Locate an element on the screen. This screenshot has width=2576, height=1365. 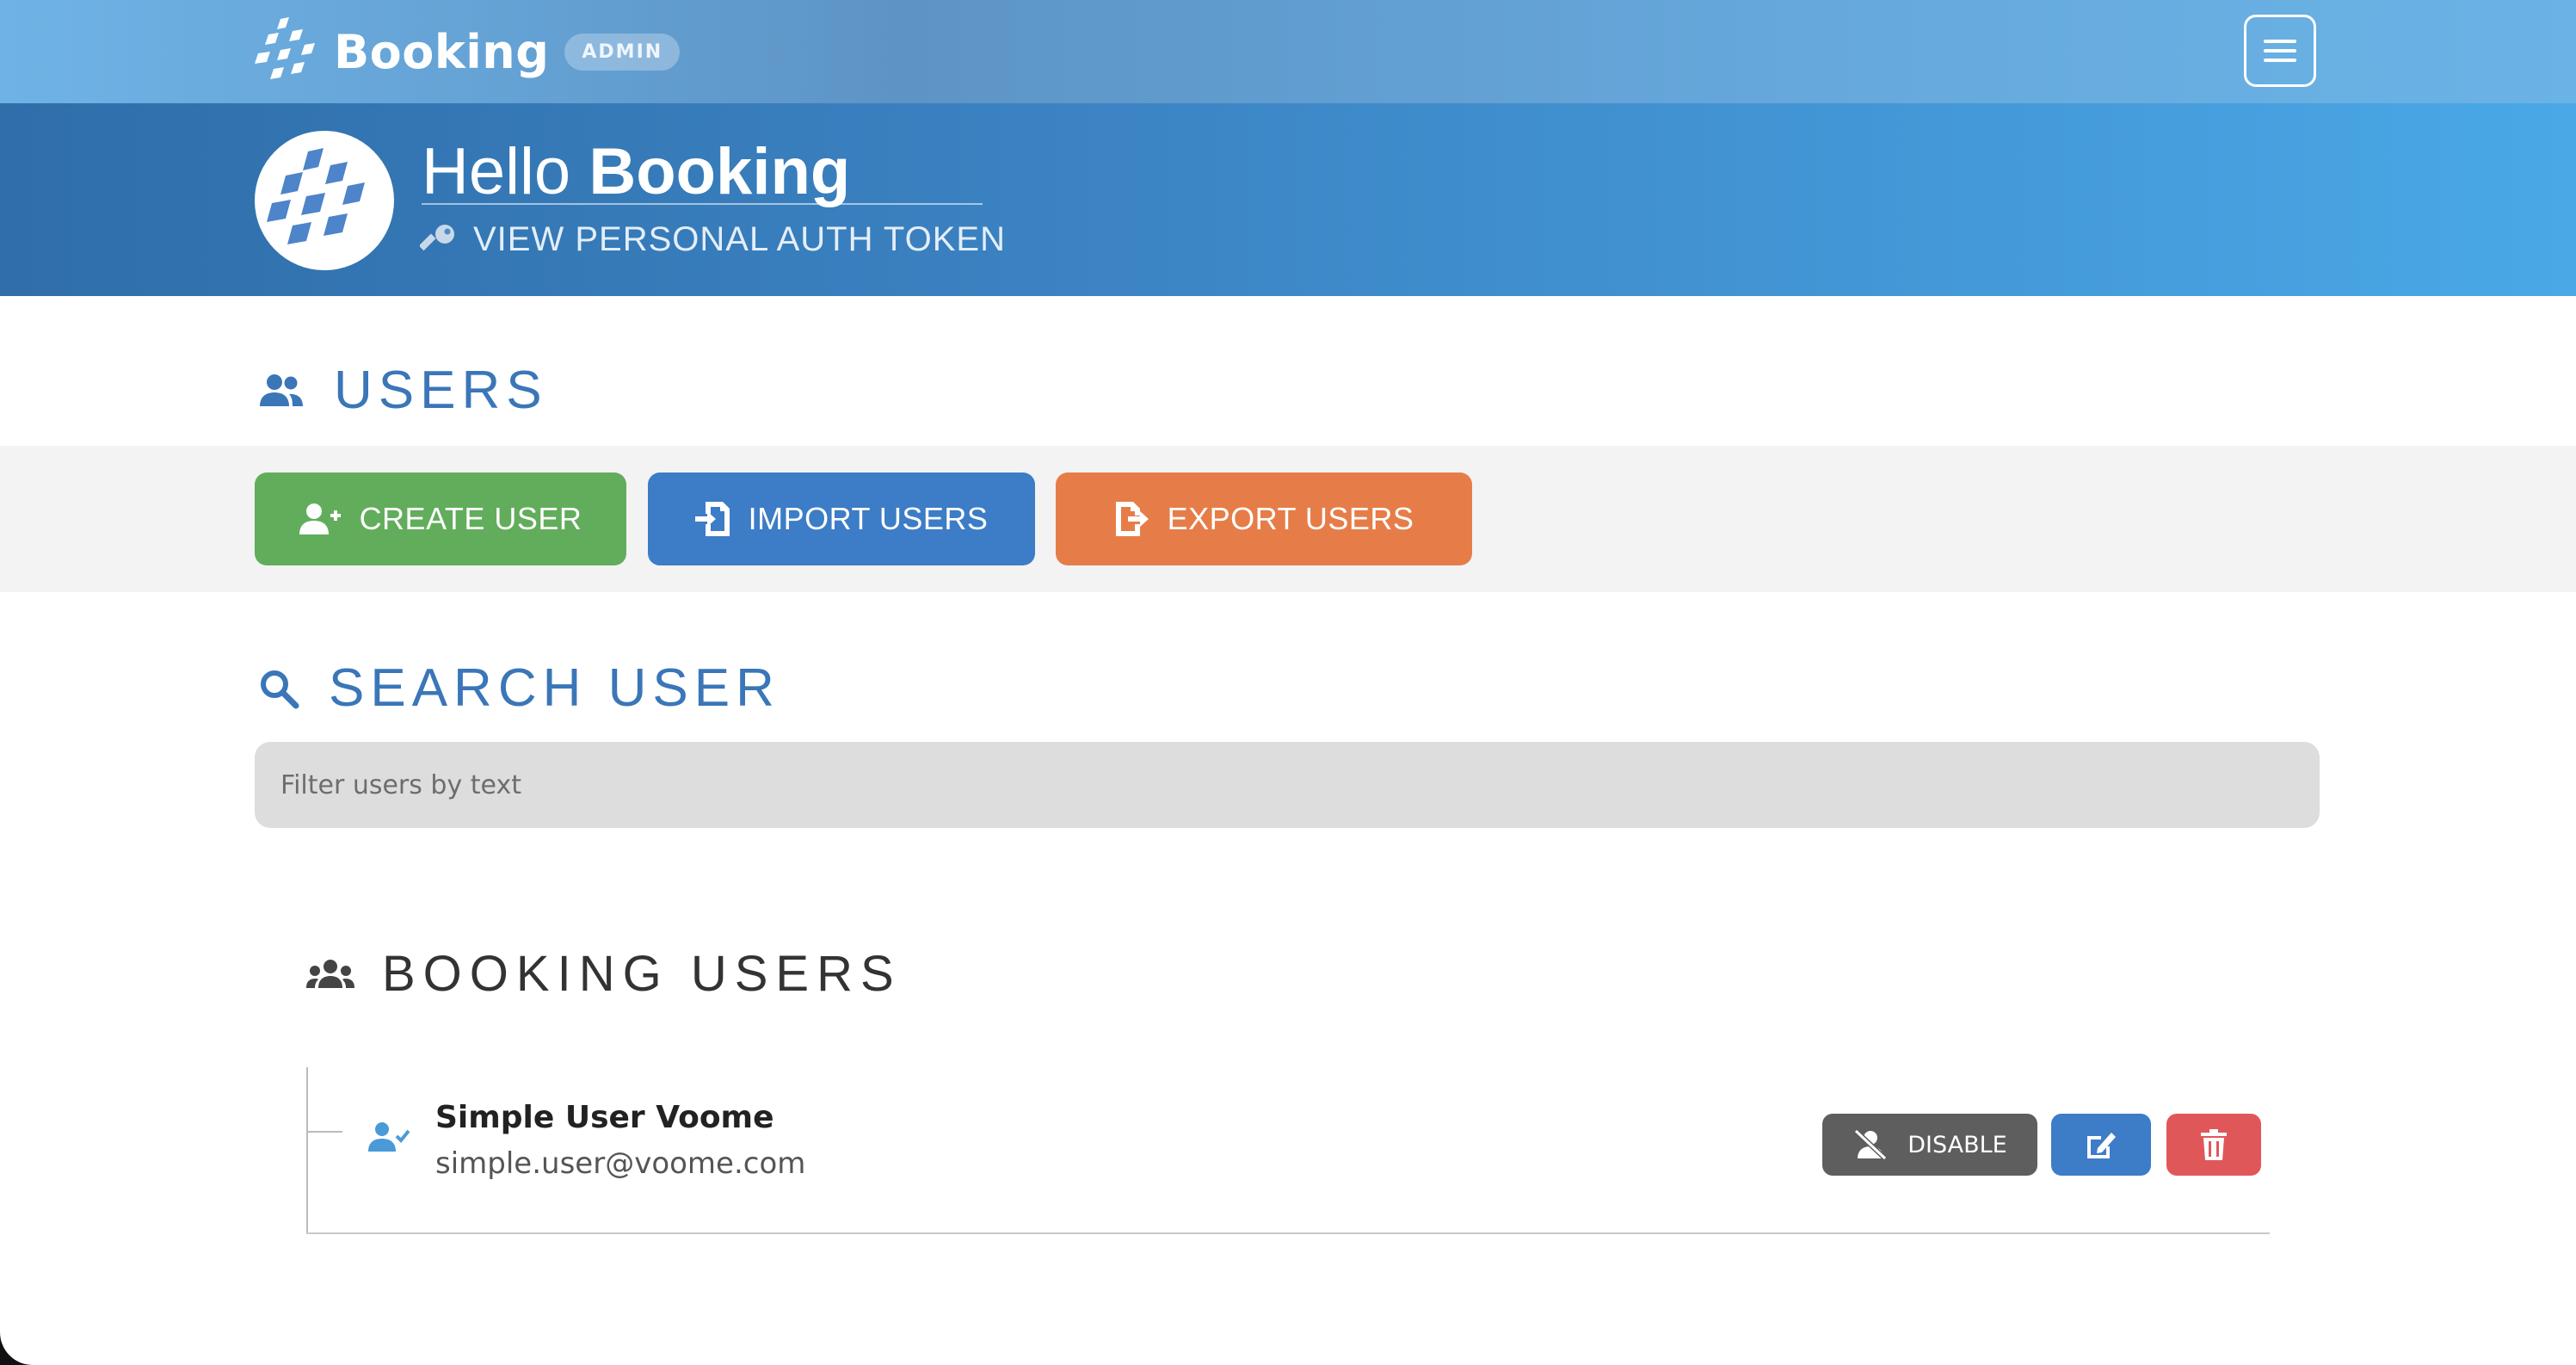
search-section-title: SEARCH USER is located at coordinates (519, 688).